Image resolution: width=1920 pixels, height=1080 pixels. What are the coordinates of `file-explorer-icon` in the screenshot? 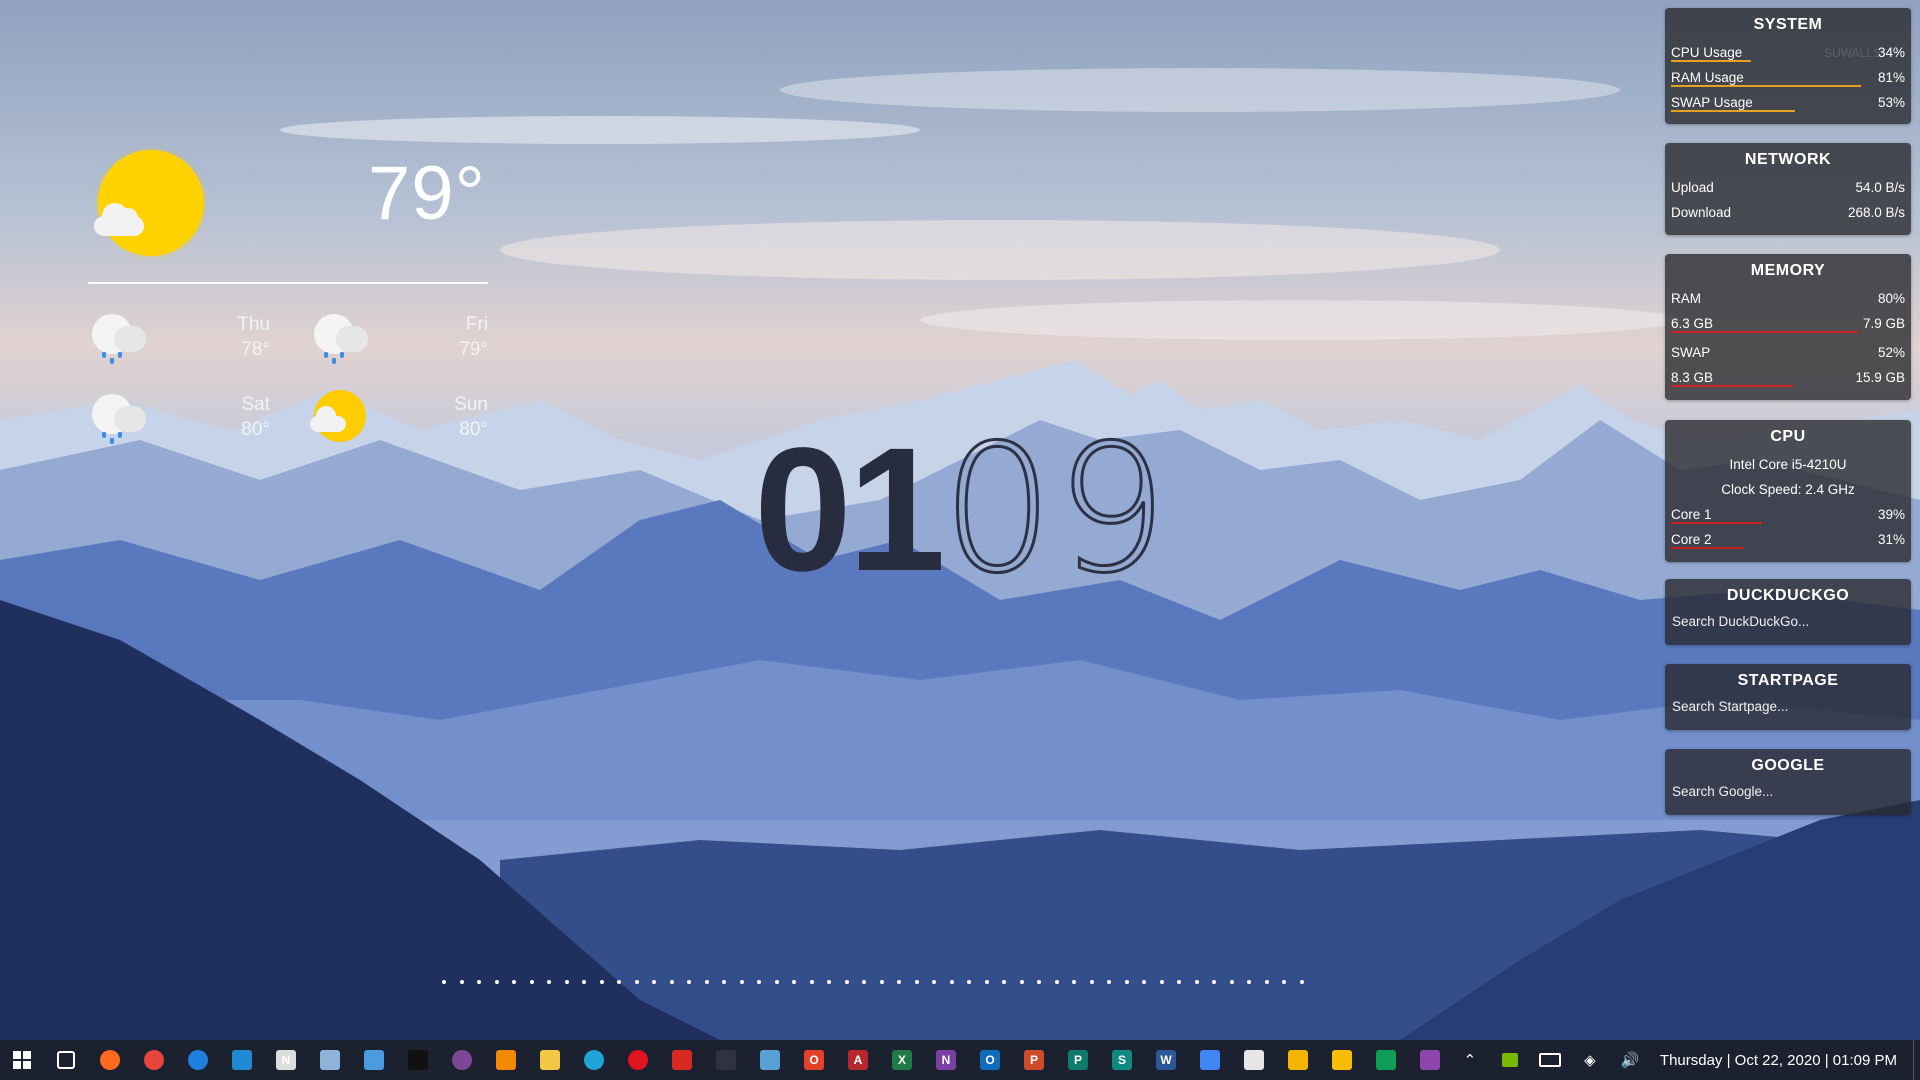 It's located at (550, 1060).